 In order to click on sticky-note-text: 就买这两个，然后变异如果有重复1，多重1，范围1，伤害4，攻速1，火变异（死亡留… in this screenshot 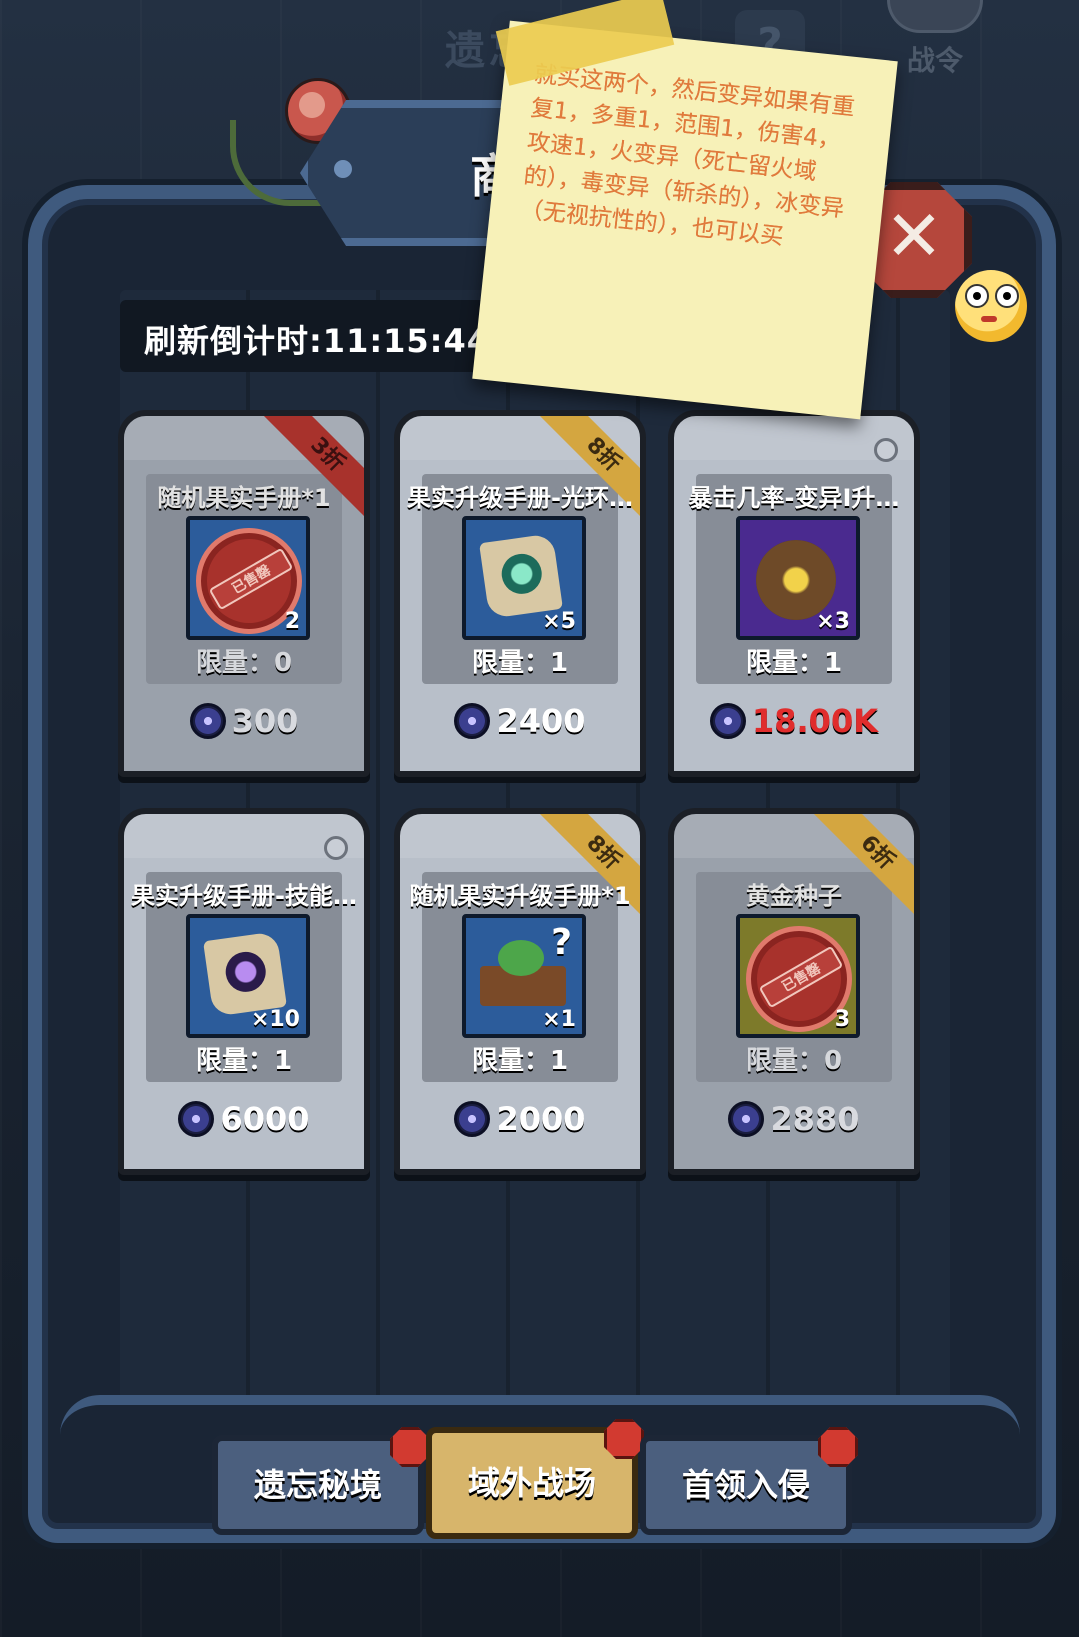, I will do `click(687, 156)`.